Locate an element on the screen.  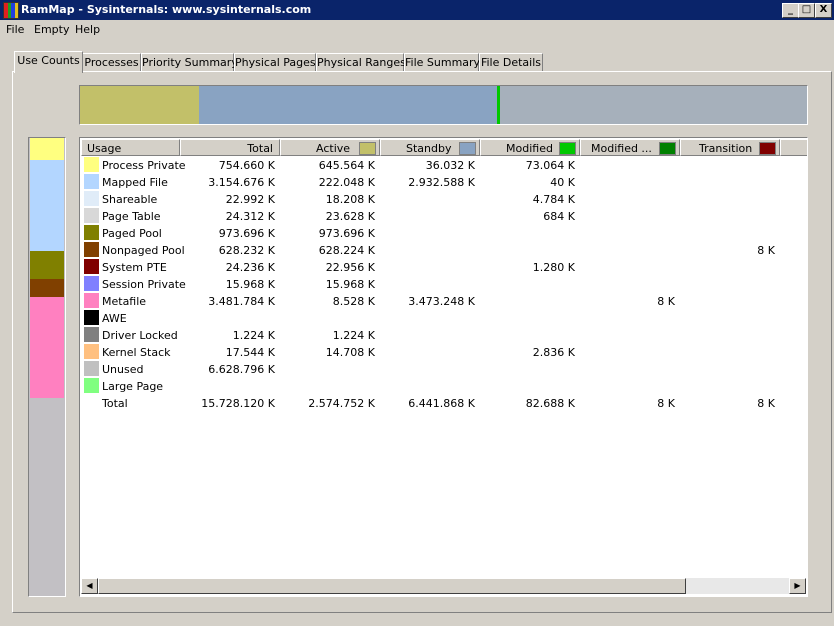
transition-color-swatch is located at coordinates (767, 148).